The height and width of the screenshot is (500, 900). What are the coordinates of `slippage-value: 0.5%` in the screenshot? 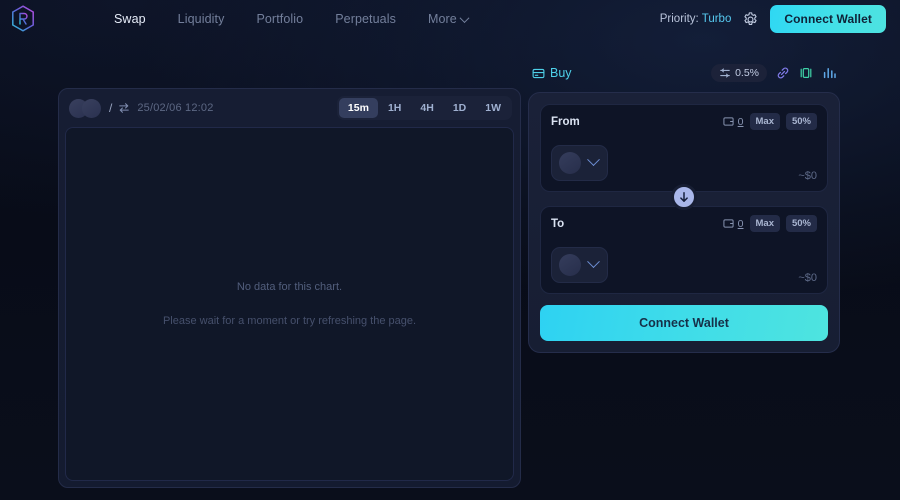 It's located at (747, 73).